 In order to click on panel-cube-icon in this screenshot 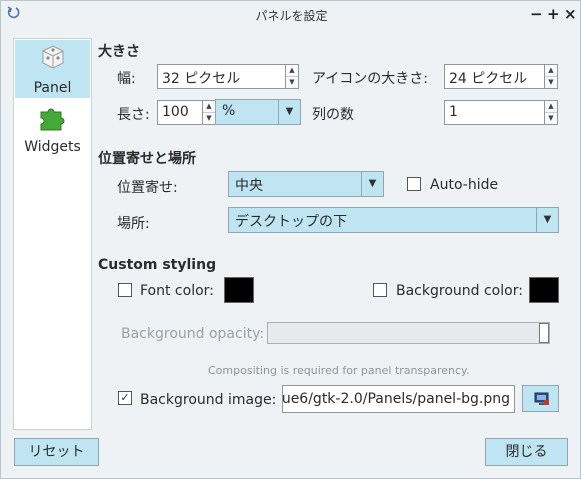, I will do `click(53, 57)`.